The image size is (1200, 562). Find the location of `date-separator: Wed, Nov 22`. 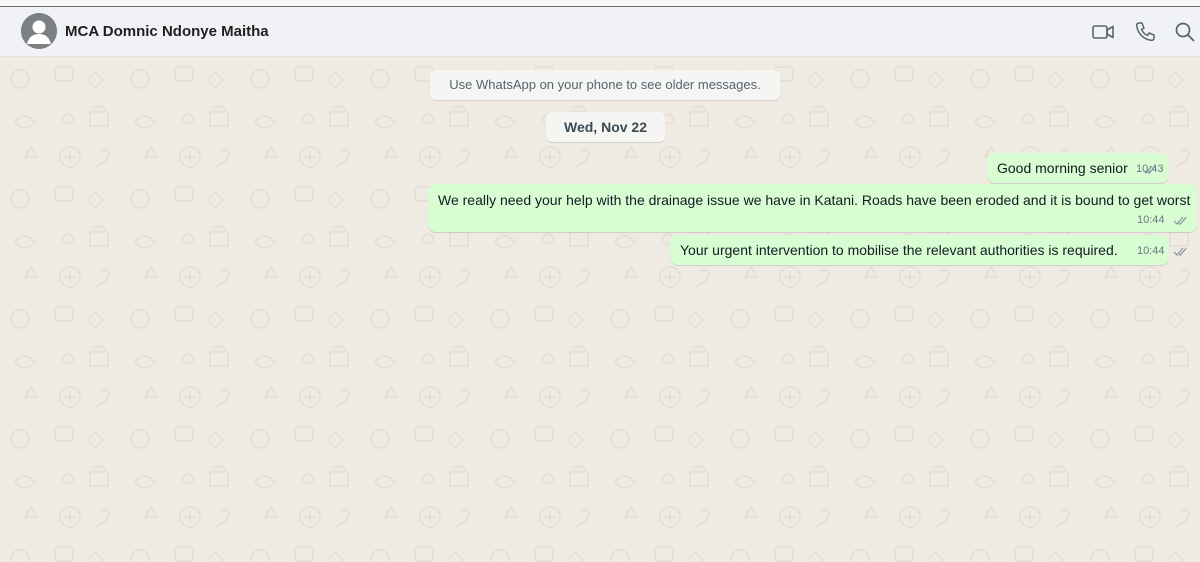

date-separator: Wed, Nov 22 is located at coordinates (605, 127).